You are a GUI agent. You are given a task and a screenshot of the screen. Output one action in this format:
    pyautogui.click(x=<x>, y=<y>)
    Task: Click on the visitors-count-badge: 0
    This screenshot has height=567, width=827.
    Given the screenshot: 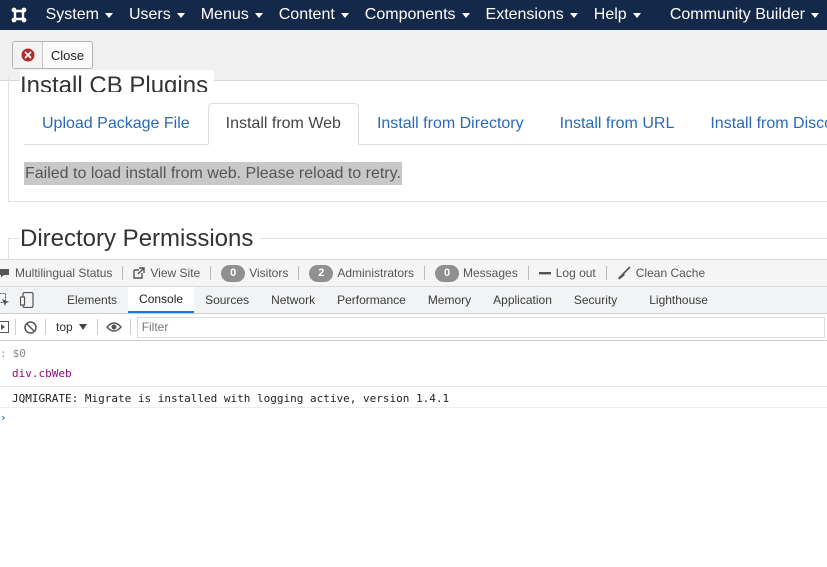 What is the action you would take?
    pyautogui.click(x=233, y=273)
    